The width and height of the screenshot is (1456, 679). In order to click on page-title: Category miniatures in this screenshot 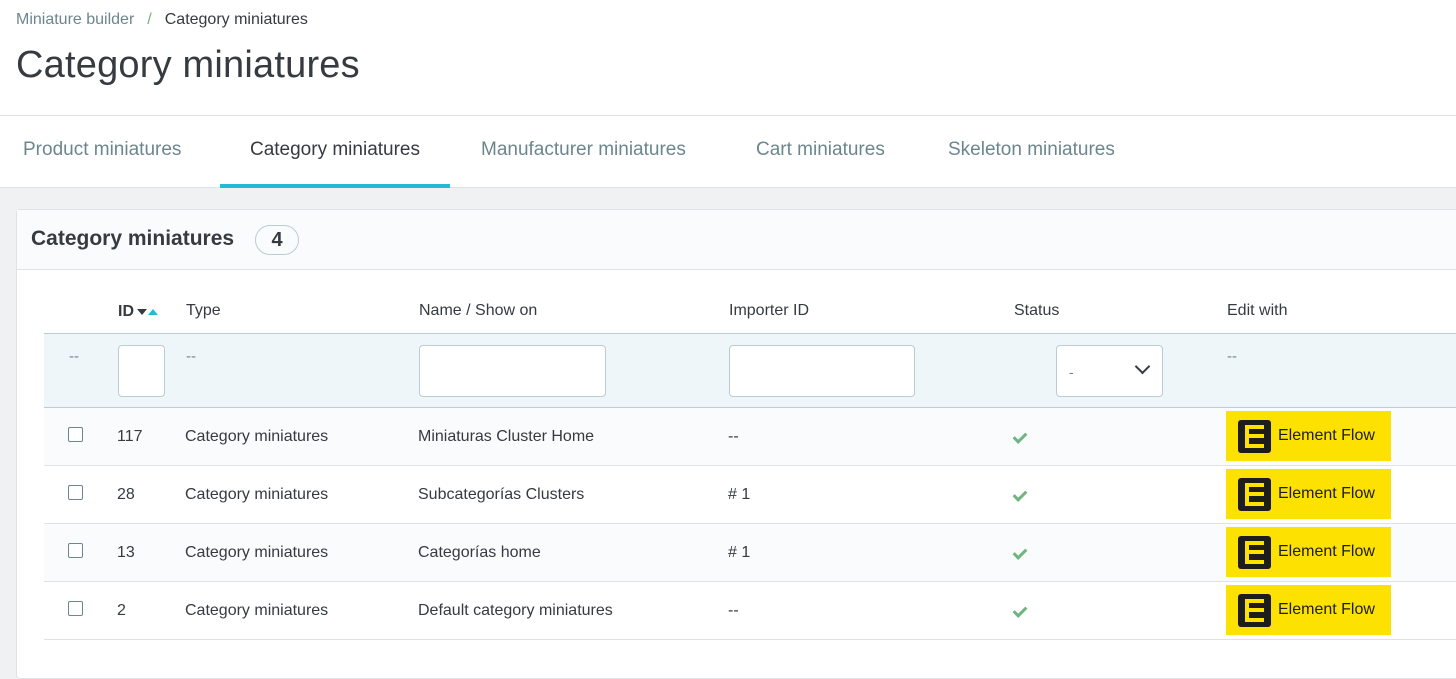, I will do `click(188, 65)`.